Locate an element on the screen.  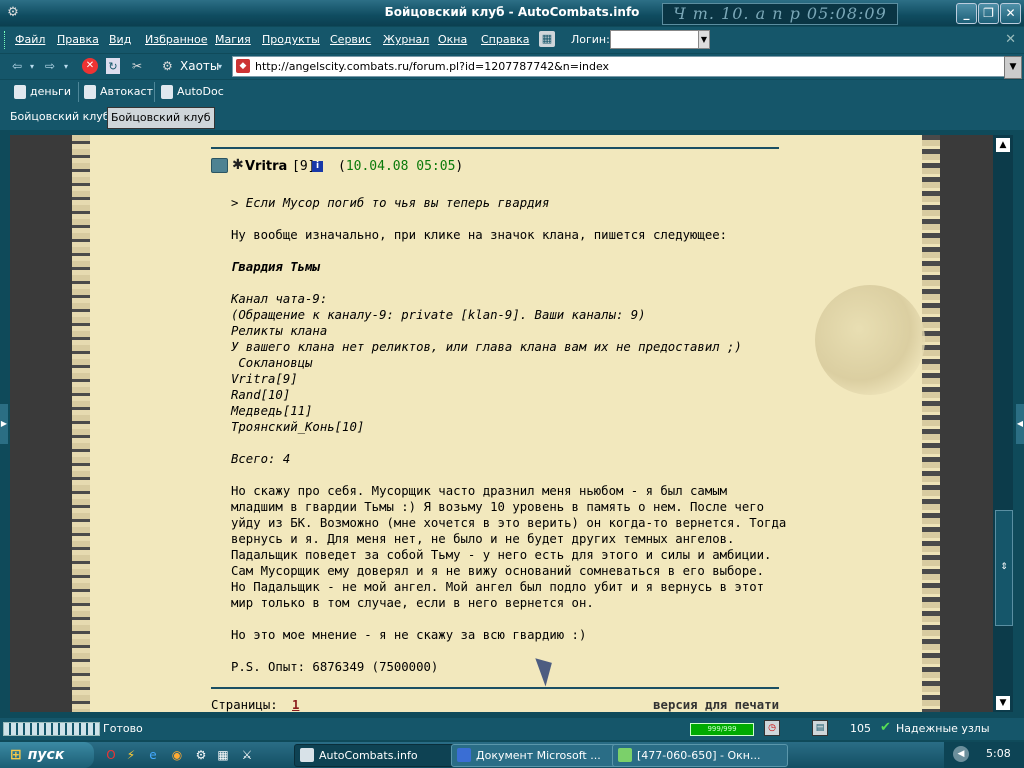
tools-icon: ✂ is located at coordinates (137, 66).